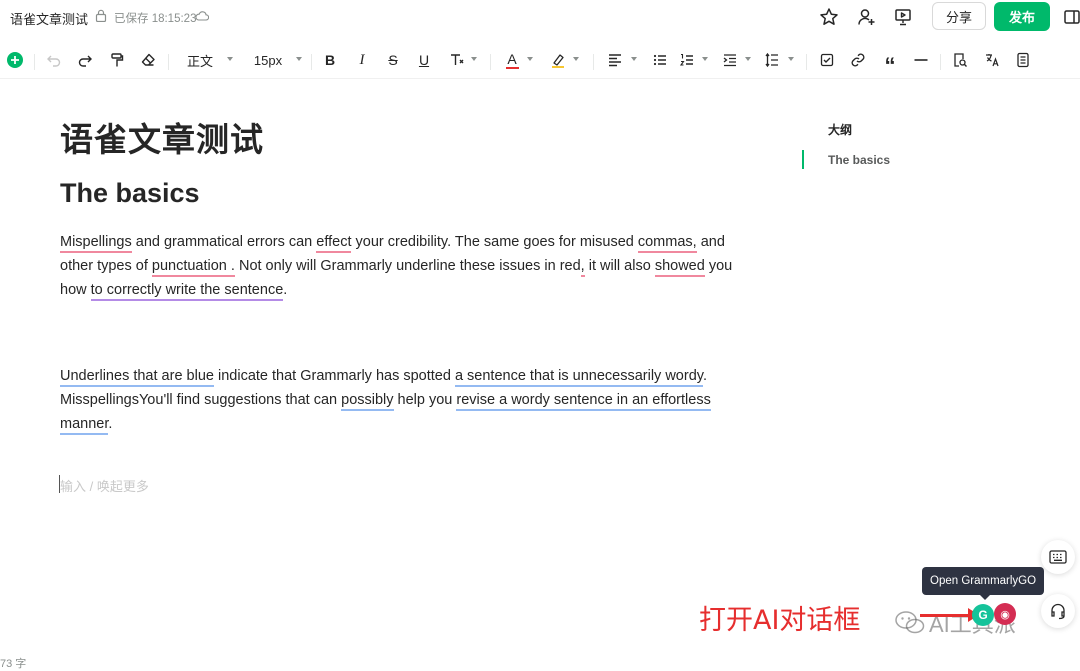  What do you see at coordinates (268, 60) in the screenshot?
I see `font-size-select: 15px` at bounding box center [268, 60].